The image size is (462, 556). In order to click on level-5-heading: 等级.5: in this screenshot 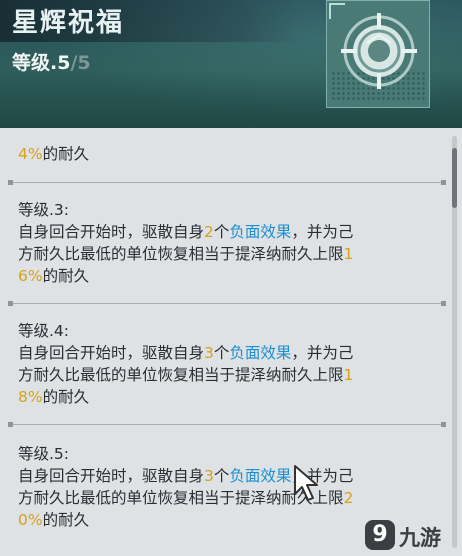, I will do `click(44, 454)`.